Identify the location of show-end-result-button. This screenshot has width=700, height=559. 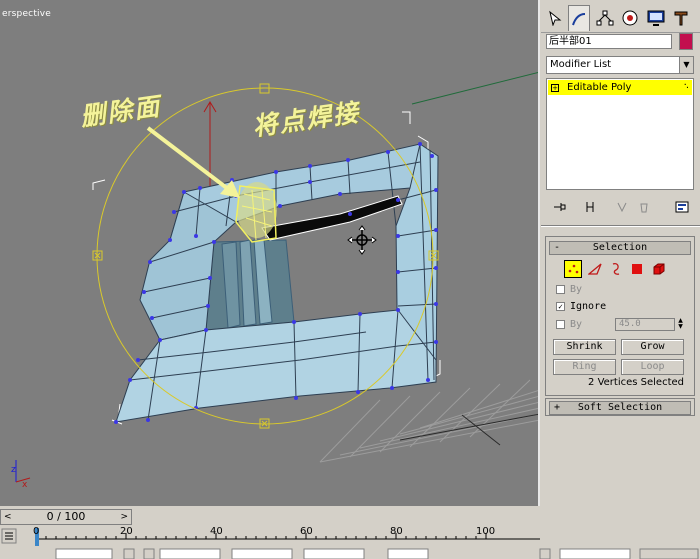
(590, 207).